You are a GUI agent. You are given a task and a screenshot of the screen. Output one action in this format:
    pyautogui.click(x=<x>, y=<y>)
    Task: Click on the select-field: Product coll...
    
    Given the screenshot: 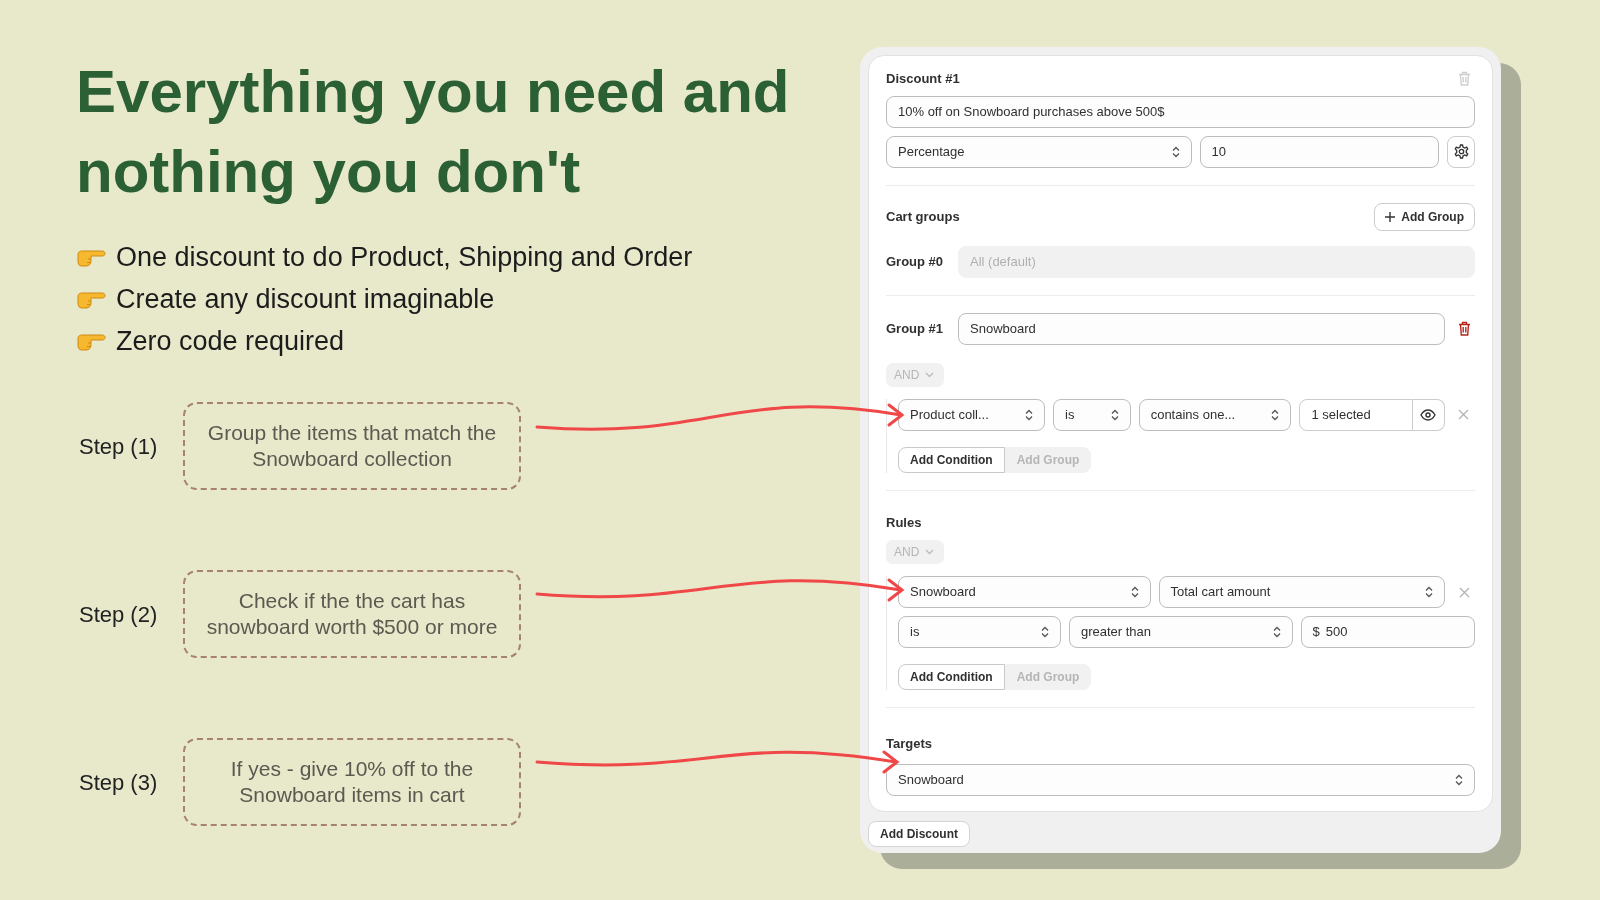 What is the action you would take?
    pyautogui.click(x=971, y=414)
    